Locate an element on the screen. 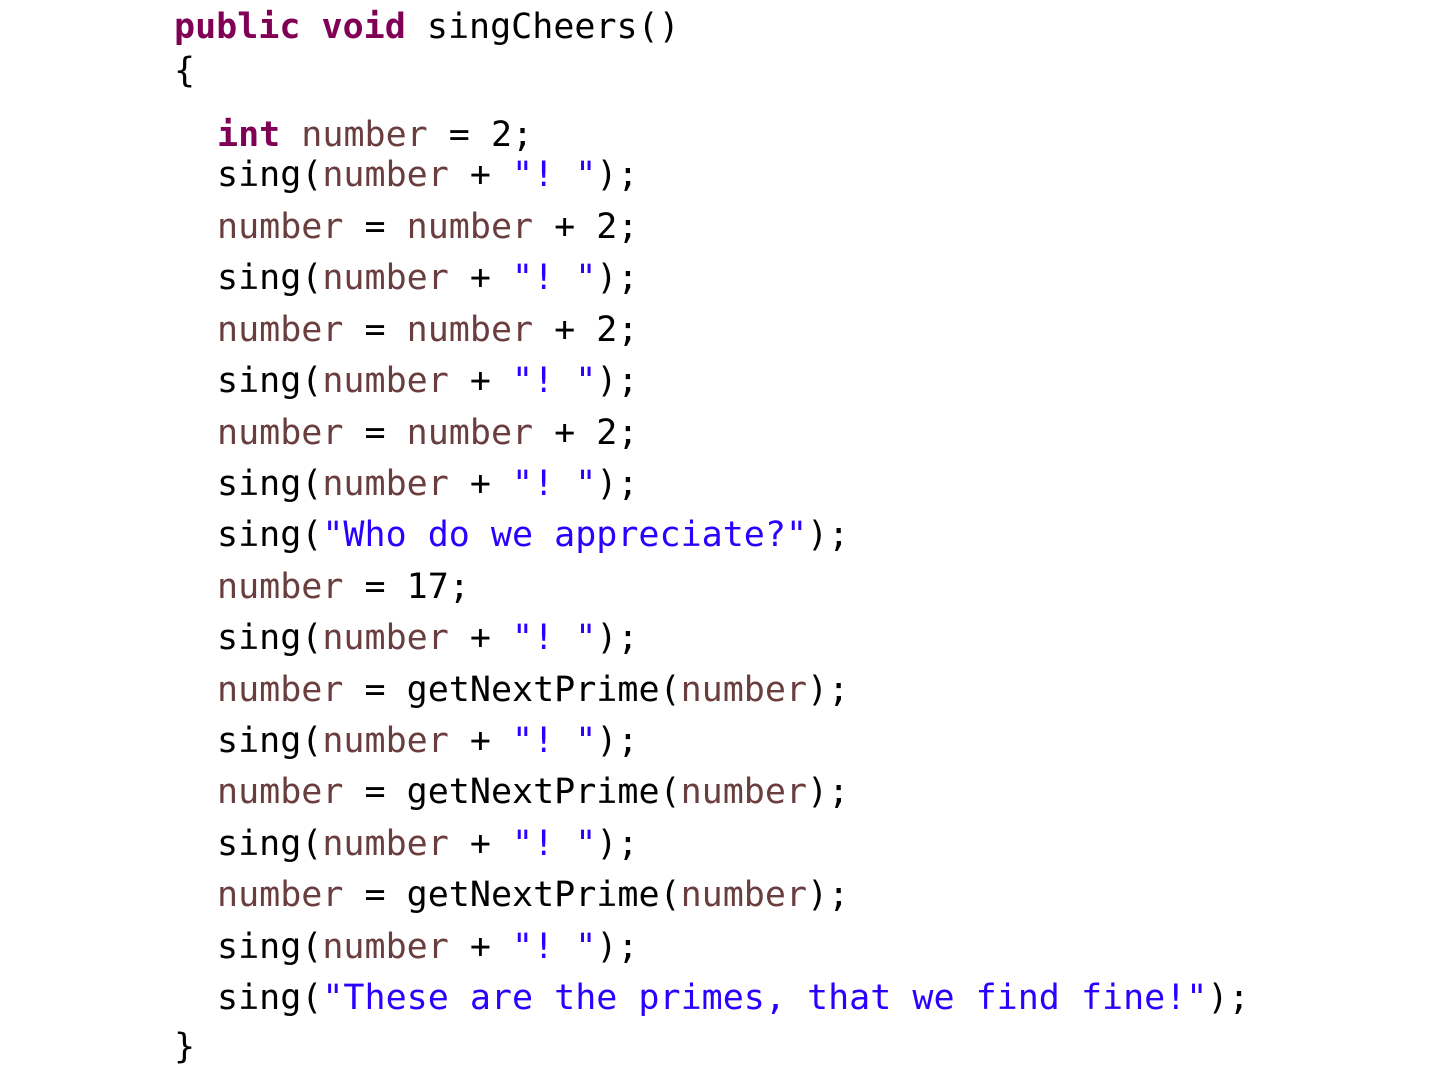 The image size is (1440, 1080). code-line: number = 17; is located at coordinates (322, 587).